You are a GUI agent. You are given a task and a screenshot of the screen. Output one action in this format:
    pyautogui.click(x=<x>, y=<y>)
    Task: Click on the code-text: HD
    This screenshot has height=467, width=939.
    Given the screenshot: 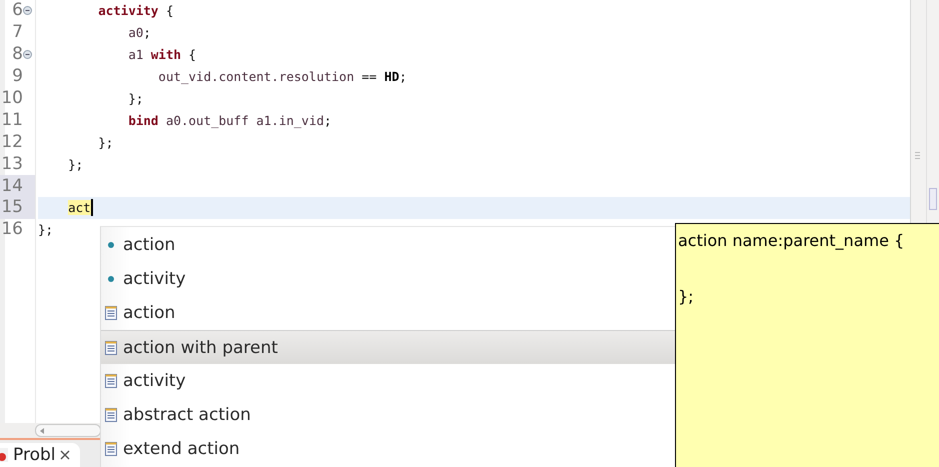 What is the action you would take?
    pyautogui.click(x=392, y=76)
    